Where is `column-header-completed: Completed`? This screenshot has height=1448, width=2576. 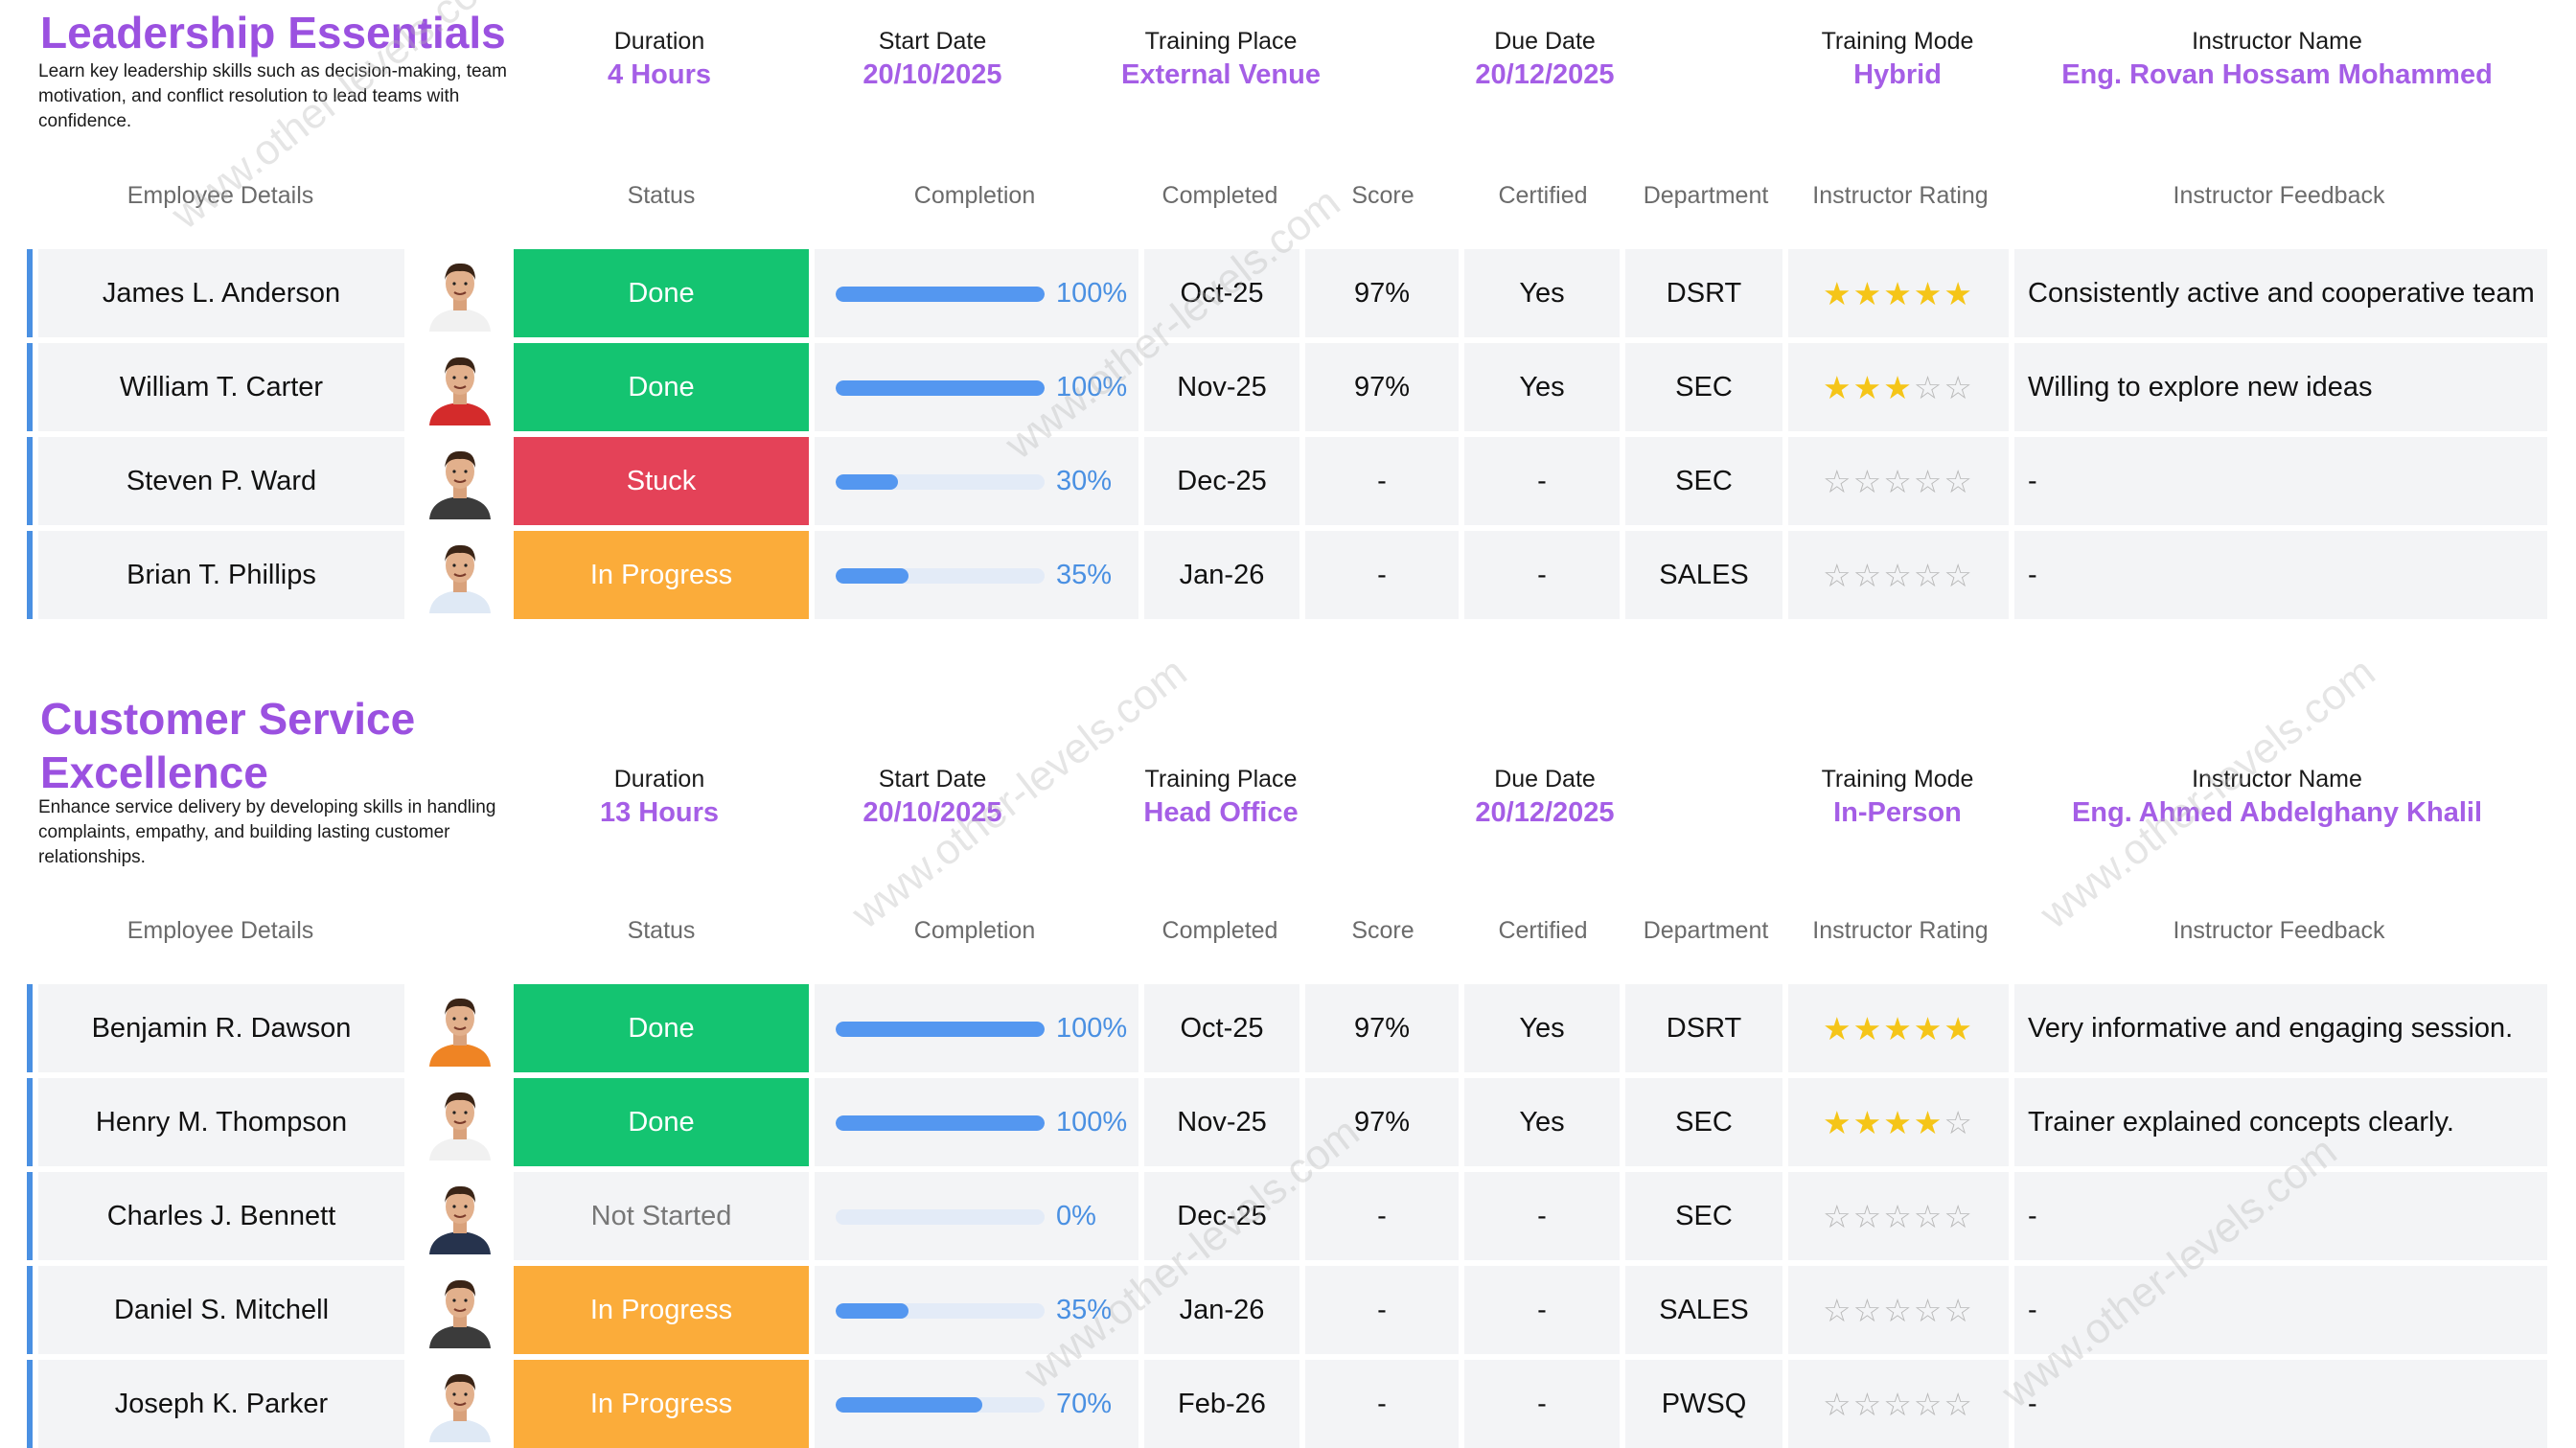 column-header-completed: Completed is located at coordinates (1220, 930).